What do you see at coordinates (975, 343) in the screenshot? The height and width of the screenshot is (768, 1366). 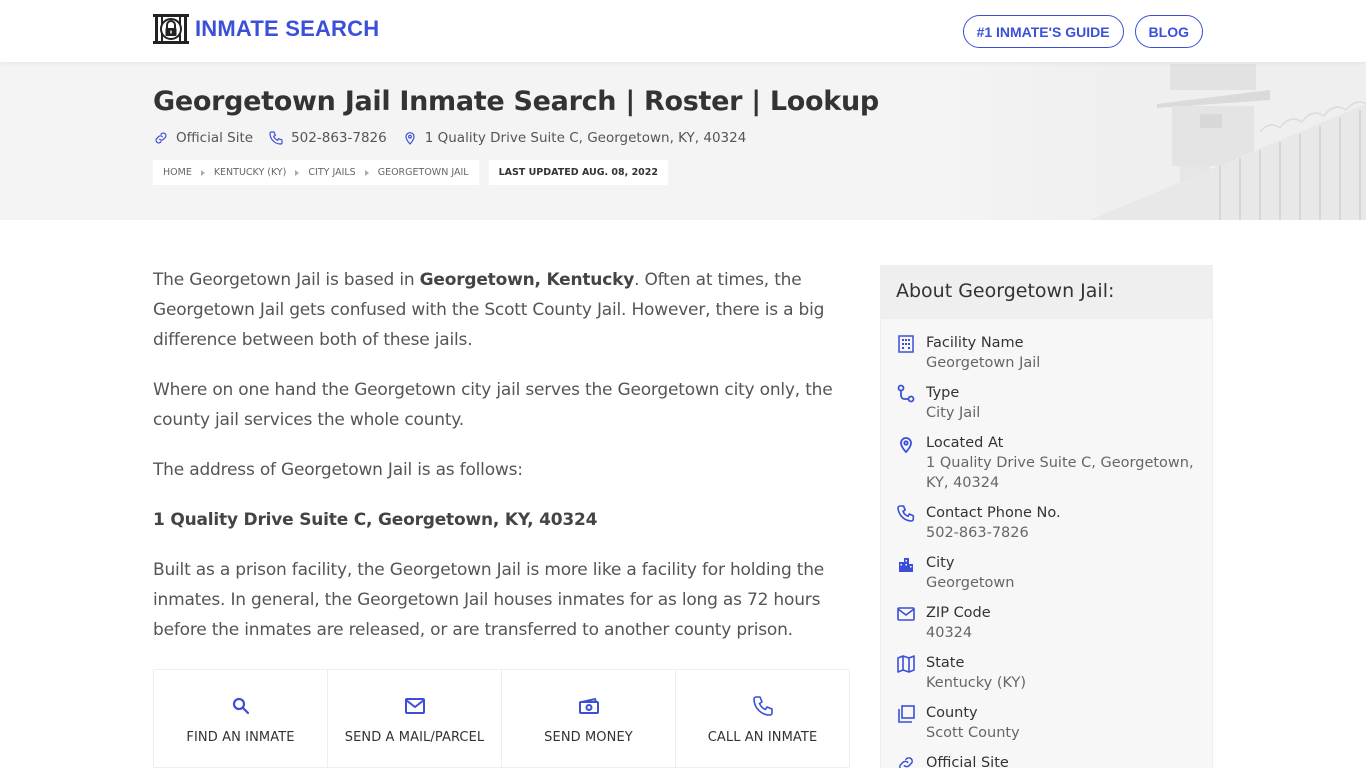 I see `fact-label: Facility Name` at bounding box center [975, 343].